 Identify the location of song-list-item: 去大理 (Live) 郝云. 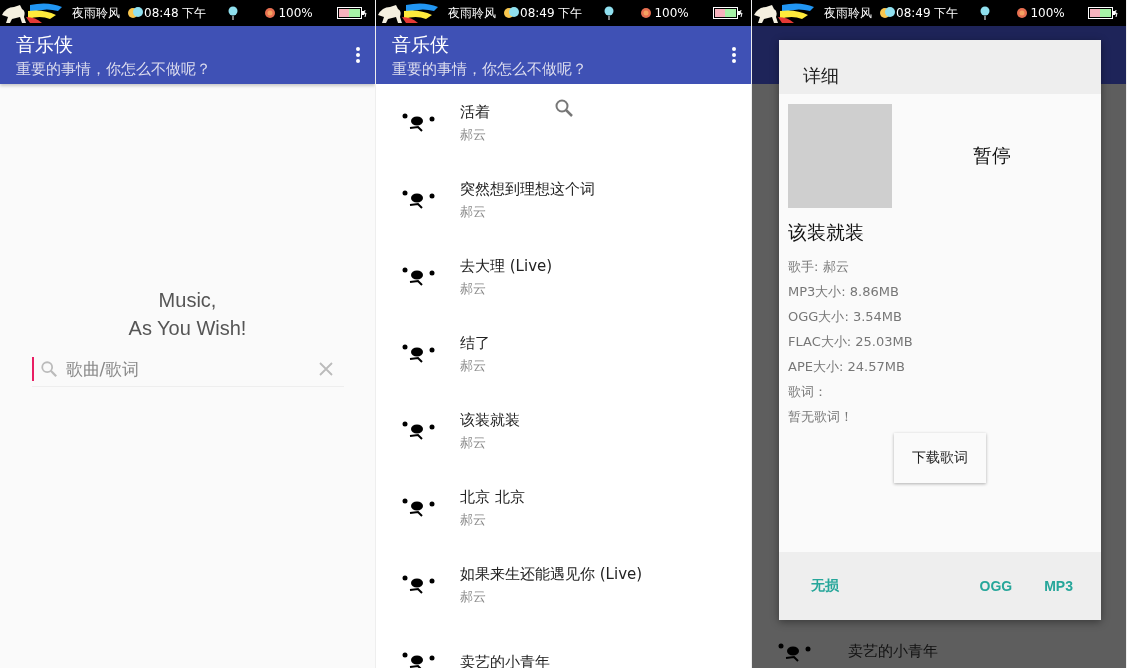
(563, 276).